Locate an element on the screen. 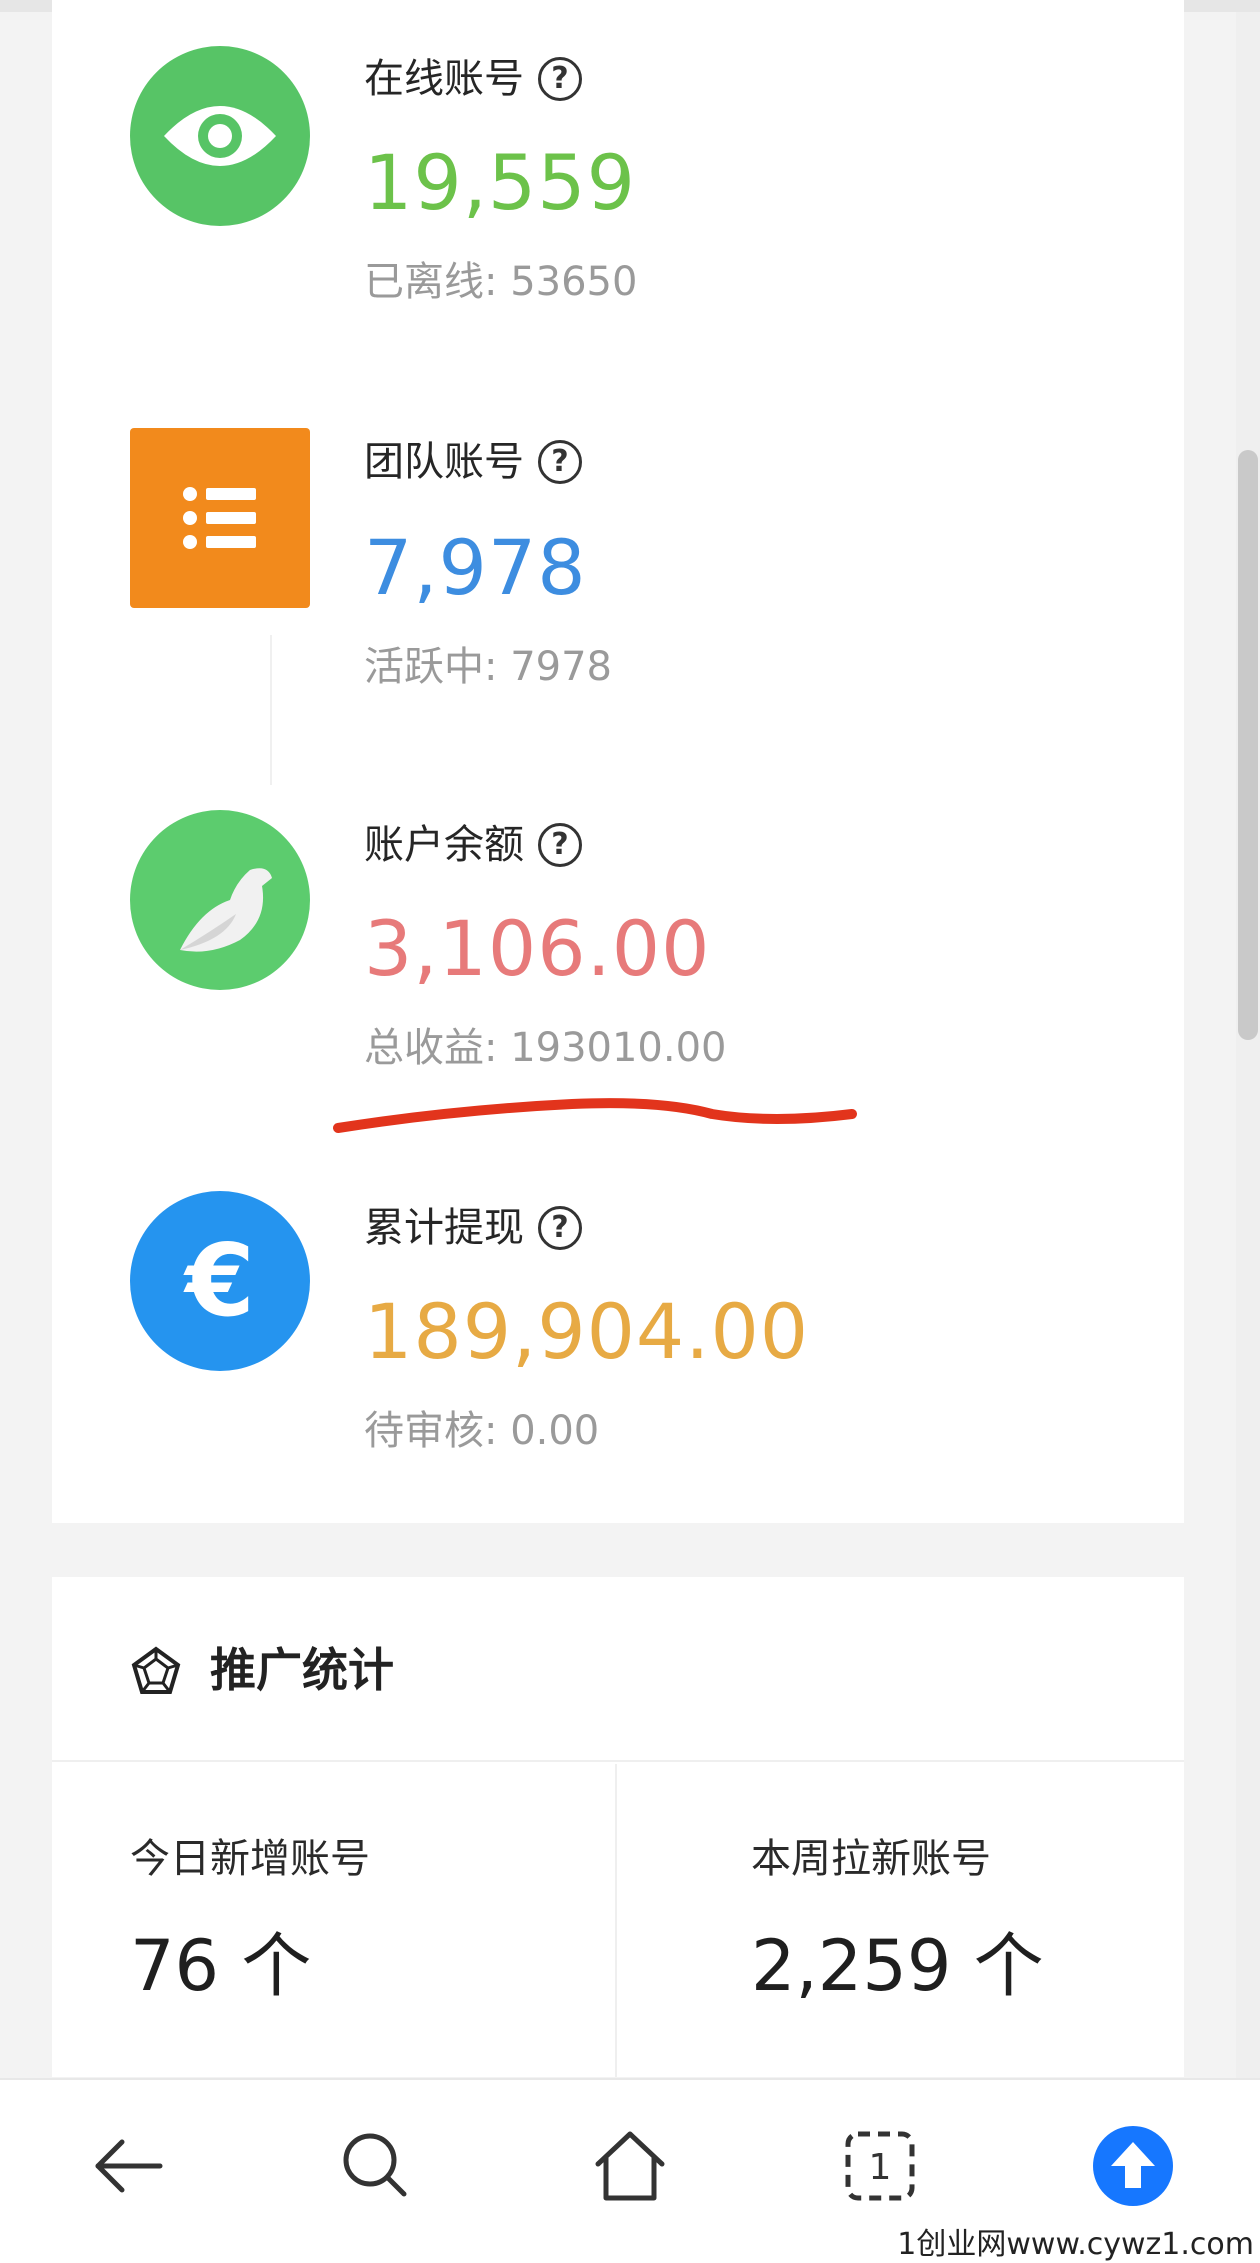  stat-sub: 已离线: 53650 is located at coordinates (501, 282).